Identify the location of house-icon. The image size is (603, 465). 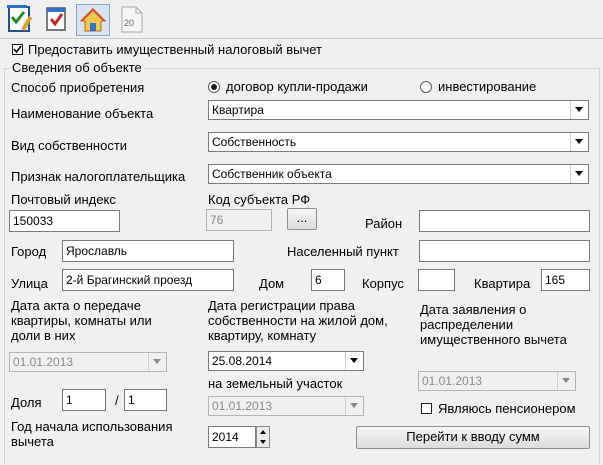
(93, 20).